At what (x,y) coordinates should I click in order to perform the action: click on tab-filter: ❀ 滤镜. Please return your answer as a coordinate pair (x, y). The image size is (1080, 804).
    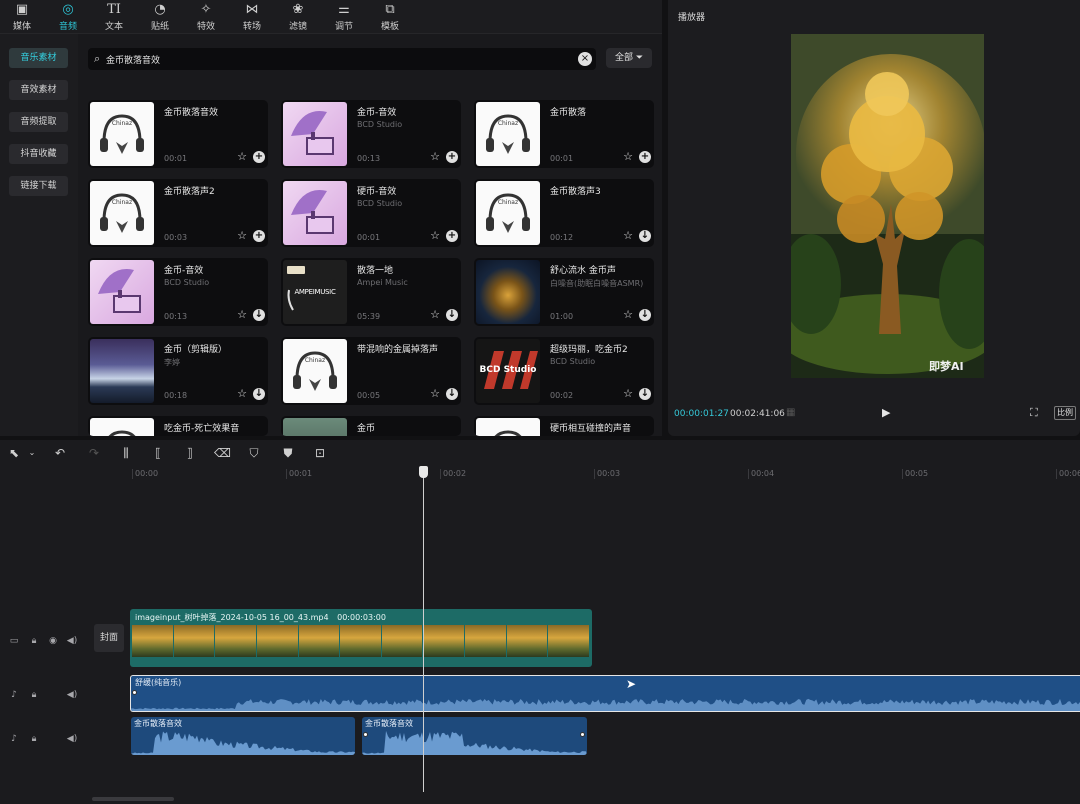
    Looking at the image, I should click on (298, 17).